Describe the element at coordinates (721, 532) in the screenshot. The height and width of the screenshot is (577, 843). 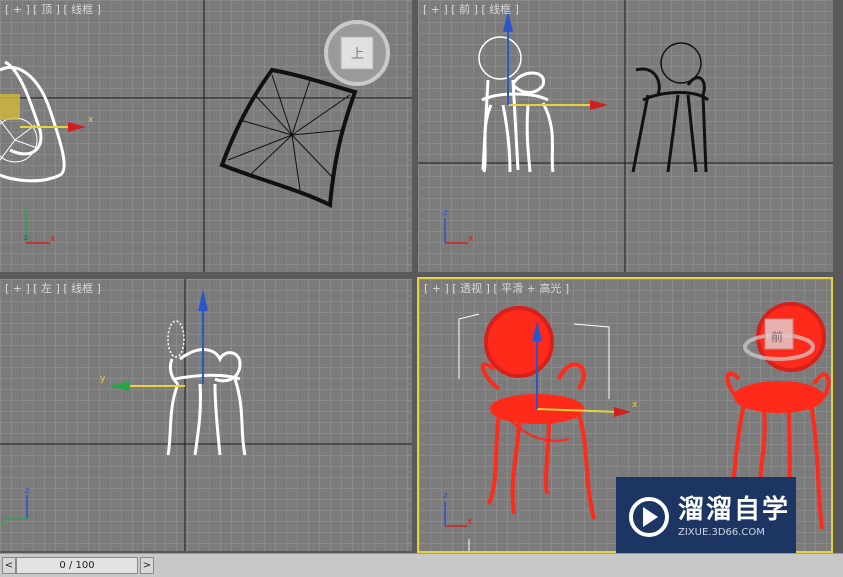
I see `watermark-subtitle: ZIXUE.3D66.COM` at that location.